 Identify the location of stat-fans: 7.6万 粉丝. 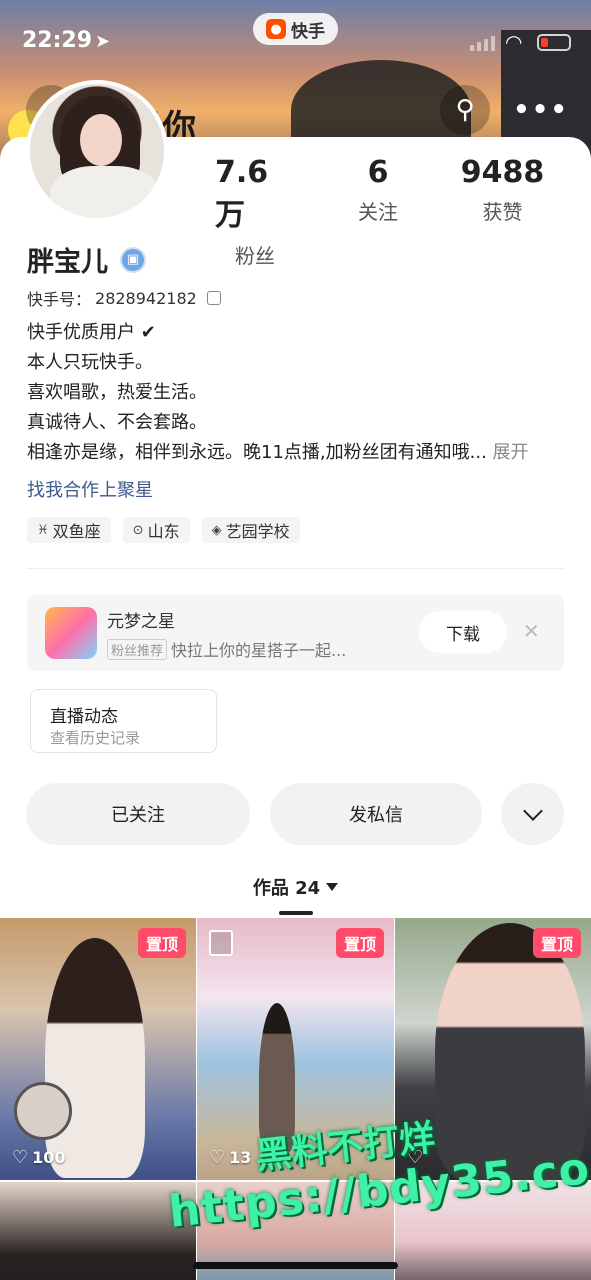
(255, 212).